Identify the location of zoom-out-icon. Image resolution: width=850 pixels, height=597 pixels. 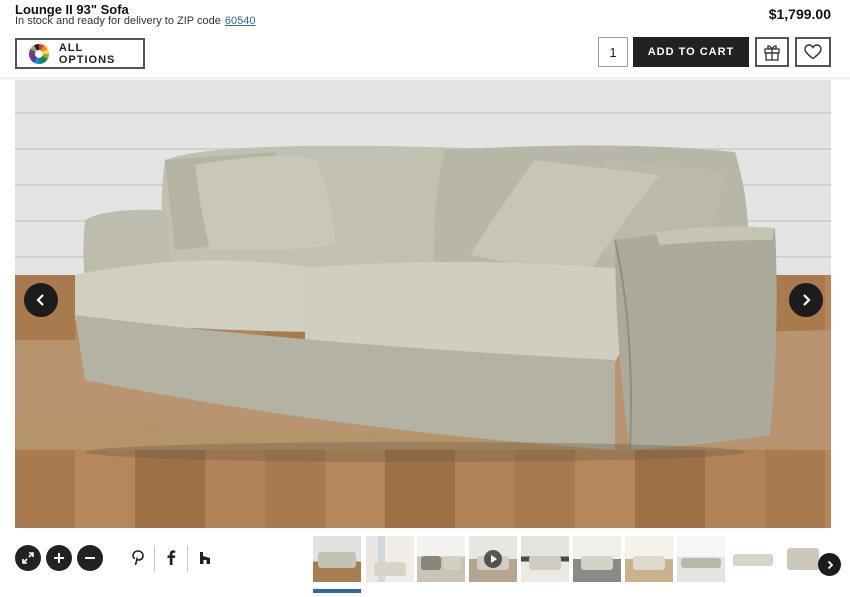
(90, 558).